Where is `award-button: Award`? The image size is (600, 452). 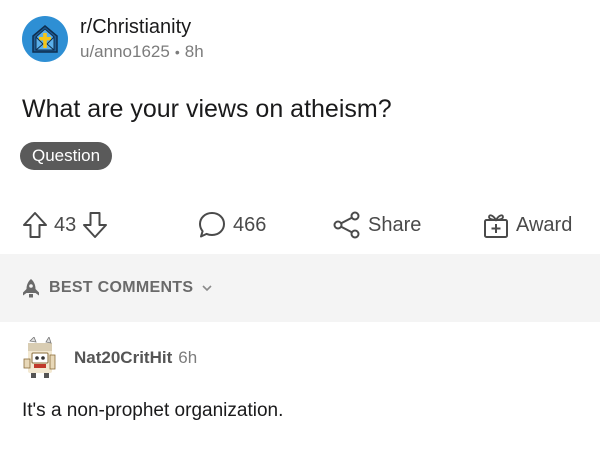
award-button: Award is located at coordinates (530, 225).